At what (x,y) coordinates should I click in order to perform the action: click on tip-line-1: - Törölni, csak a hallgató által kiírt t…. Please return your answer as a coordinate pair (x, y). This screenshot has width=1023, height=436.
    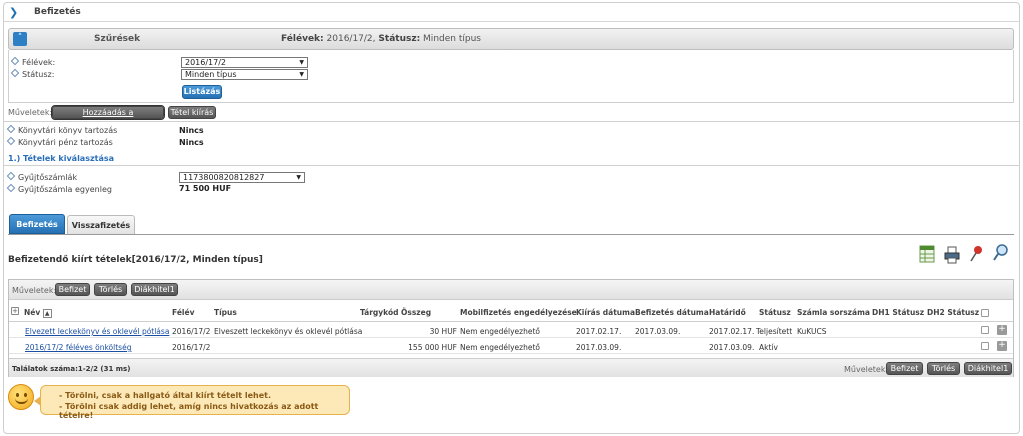
    Looking at the image, I should click on (165, 395).